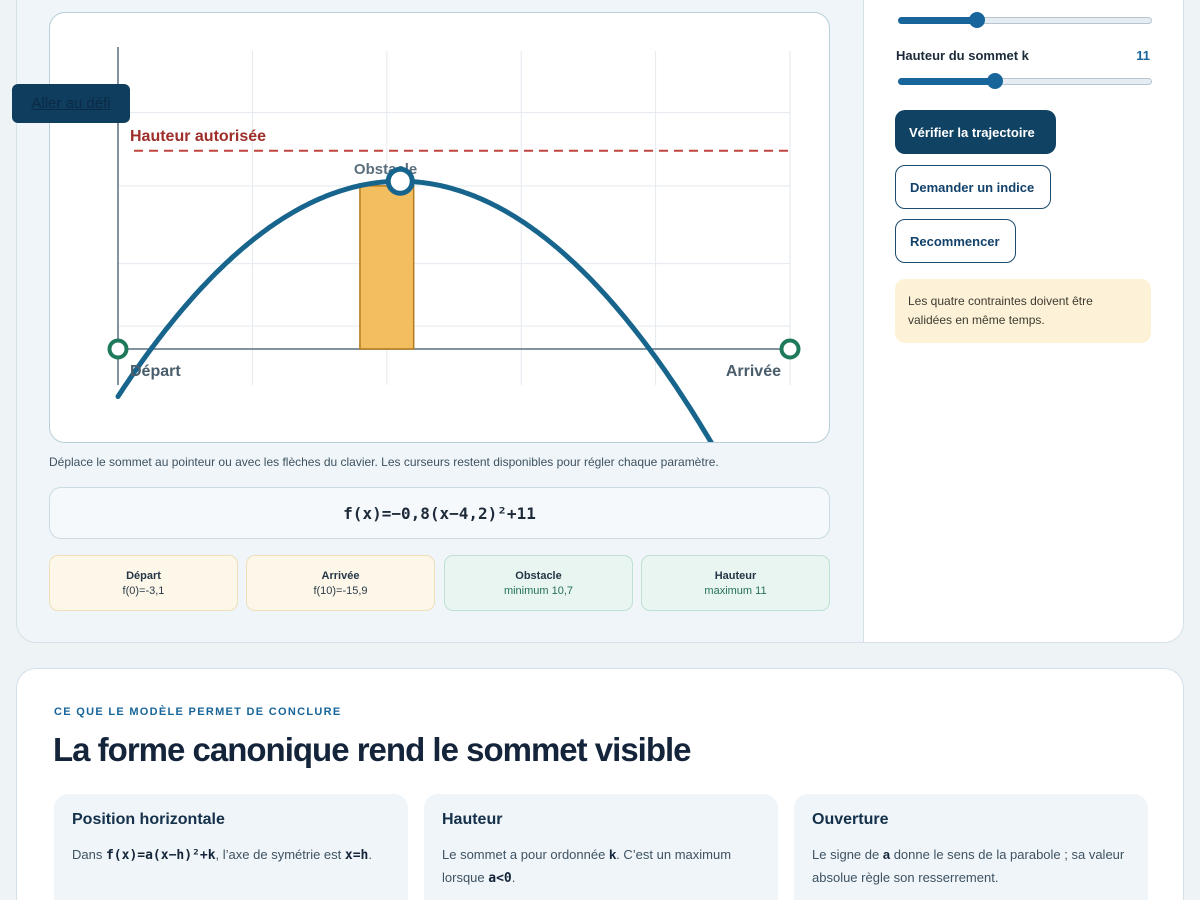  What do you see at coordinates (538, 590) in the screenshot?
I see `constraint-value: minimum 10,7` at bounding box center [538, 590].